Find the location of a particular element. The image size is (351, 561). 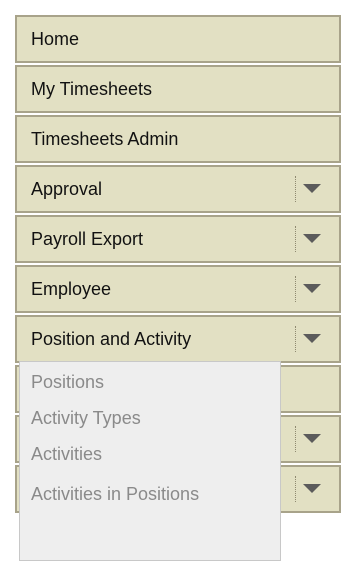

submenu-item-activities: Activities is located at coordinates (66, 454).